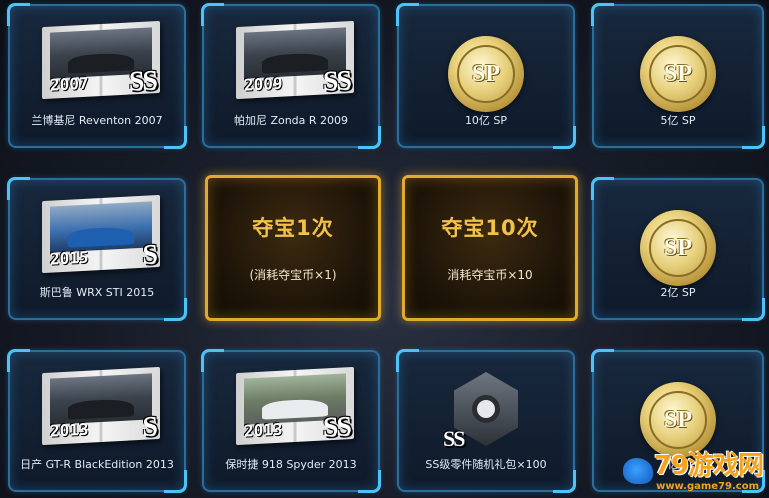  Describe the element at coordinates (293, 275) in the screenshot. I see `draw-button-cost: (消耗夺宝币×1)` at that location.